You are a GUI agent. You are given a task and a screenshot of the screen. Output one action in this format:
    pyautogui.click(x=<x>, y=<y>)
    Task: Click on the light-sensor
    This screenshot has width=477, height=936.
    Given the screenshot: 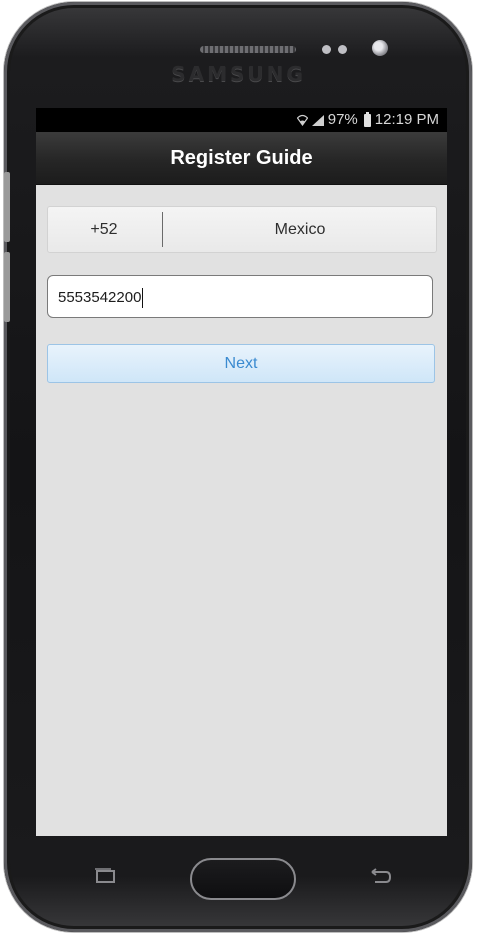 What is the action you would take?
    pyautogui.click(x=342, y=49)
    